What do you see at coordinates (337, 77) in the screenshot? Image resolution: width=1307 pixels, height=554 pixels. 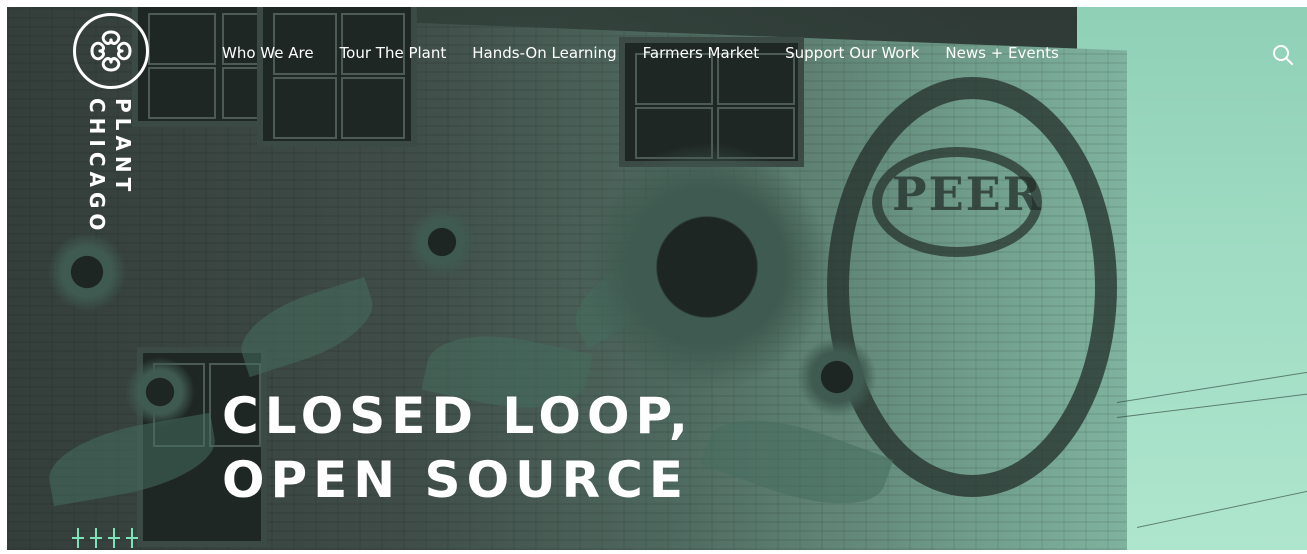 I see `building-window` at bounding box center [337, 77].